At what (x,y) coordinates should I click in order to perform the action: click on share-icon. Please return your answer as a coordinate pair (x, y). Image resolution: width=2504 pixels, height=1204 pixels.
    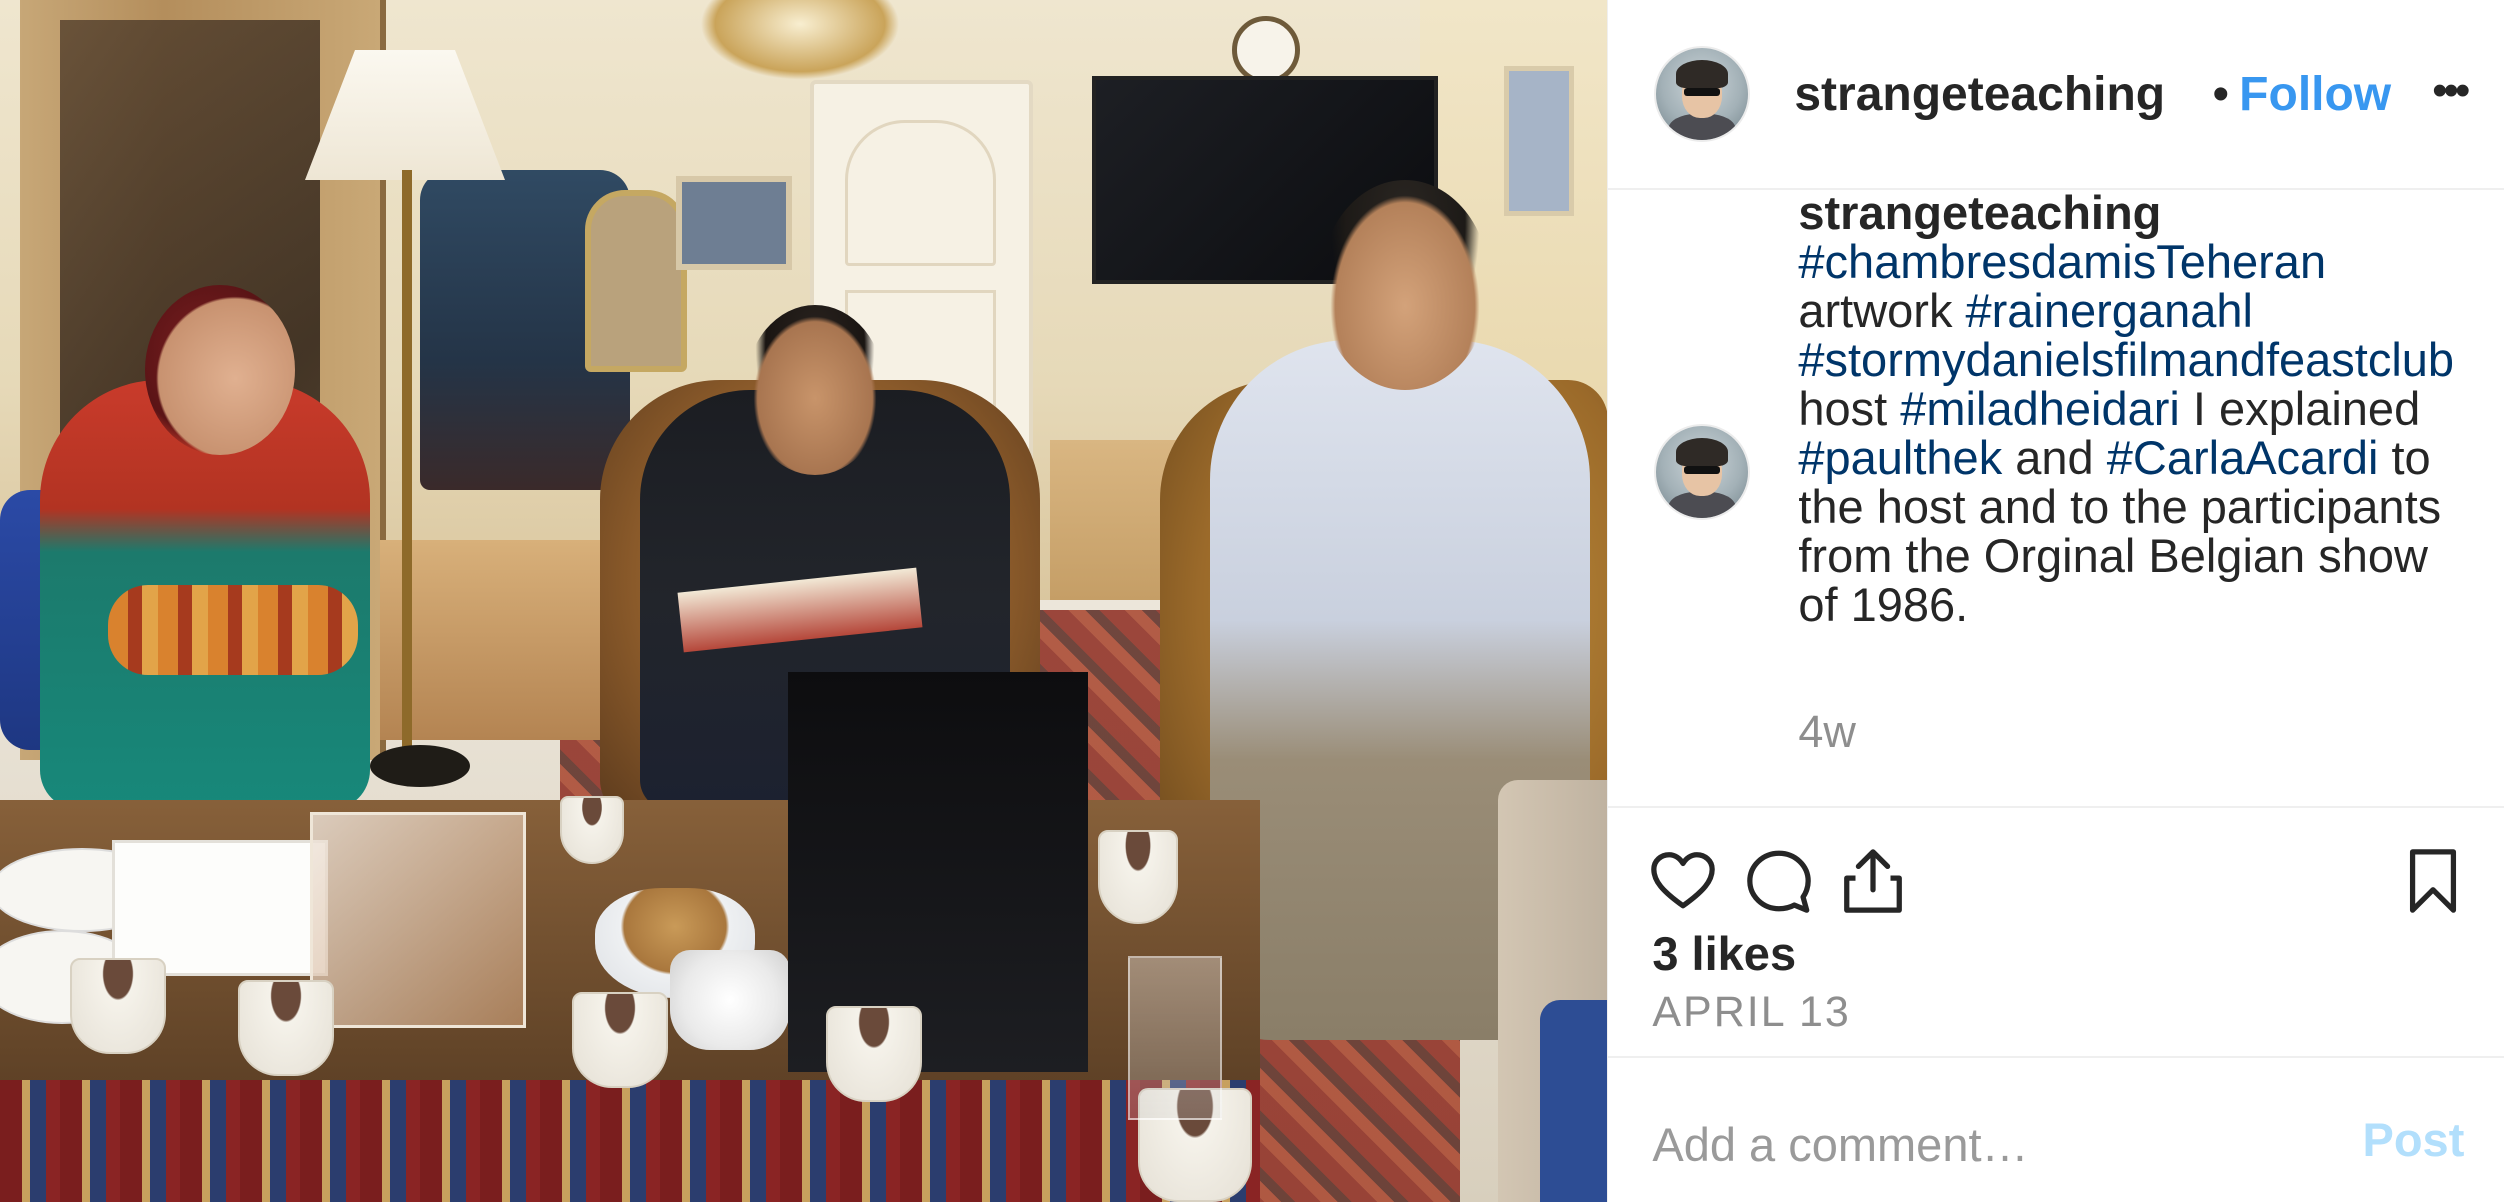
    Looking at the image, I should click on (1873, 881).